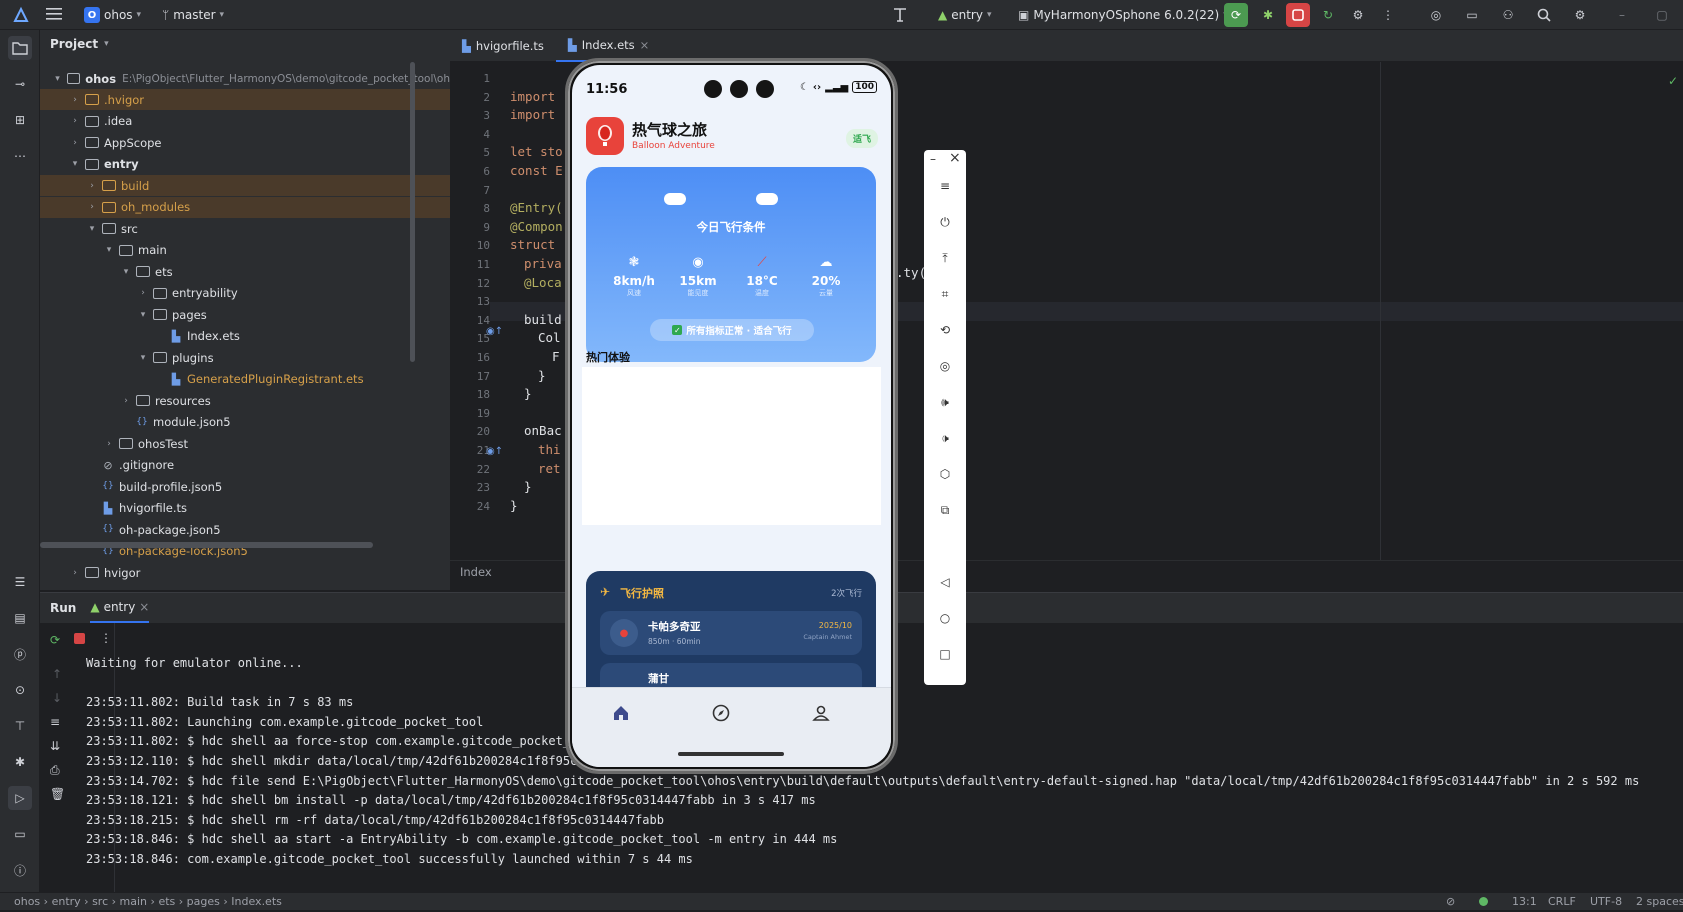 The height and width of the screenshot is (912, 1683). Describe the element at coordinates (1436, 15) in the screenshot. I see `profiler-icon: ◎` at that location.